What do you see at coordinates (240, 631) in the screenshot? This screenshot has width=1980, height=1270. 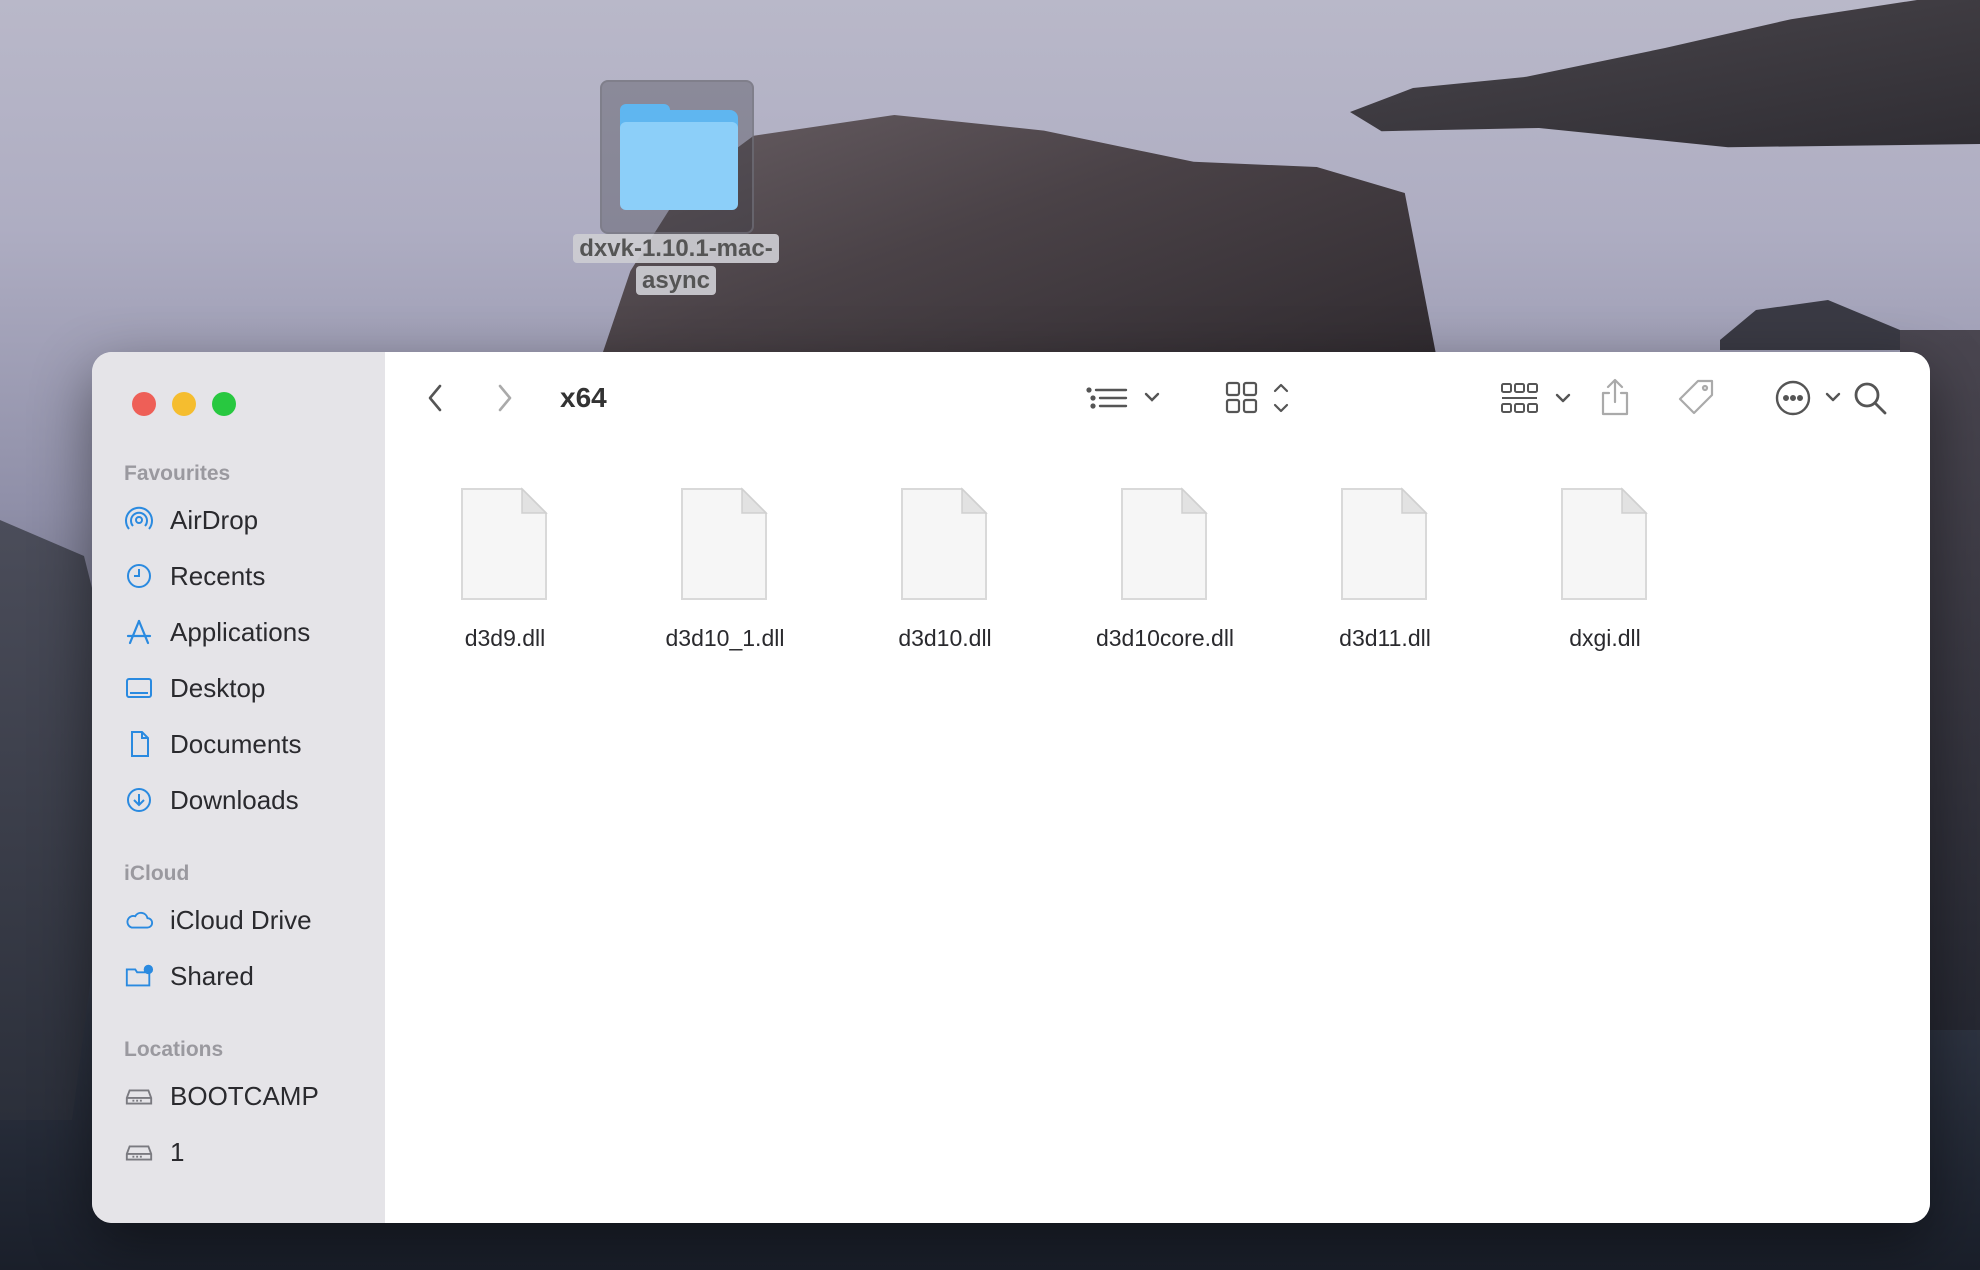 I see `sidebar-item-label: Applications` at bounding box center [240, 631].